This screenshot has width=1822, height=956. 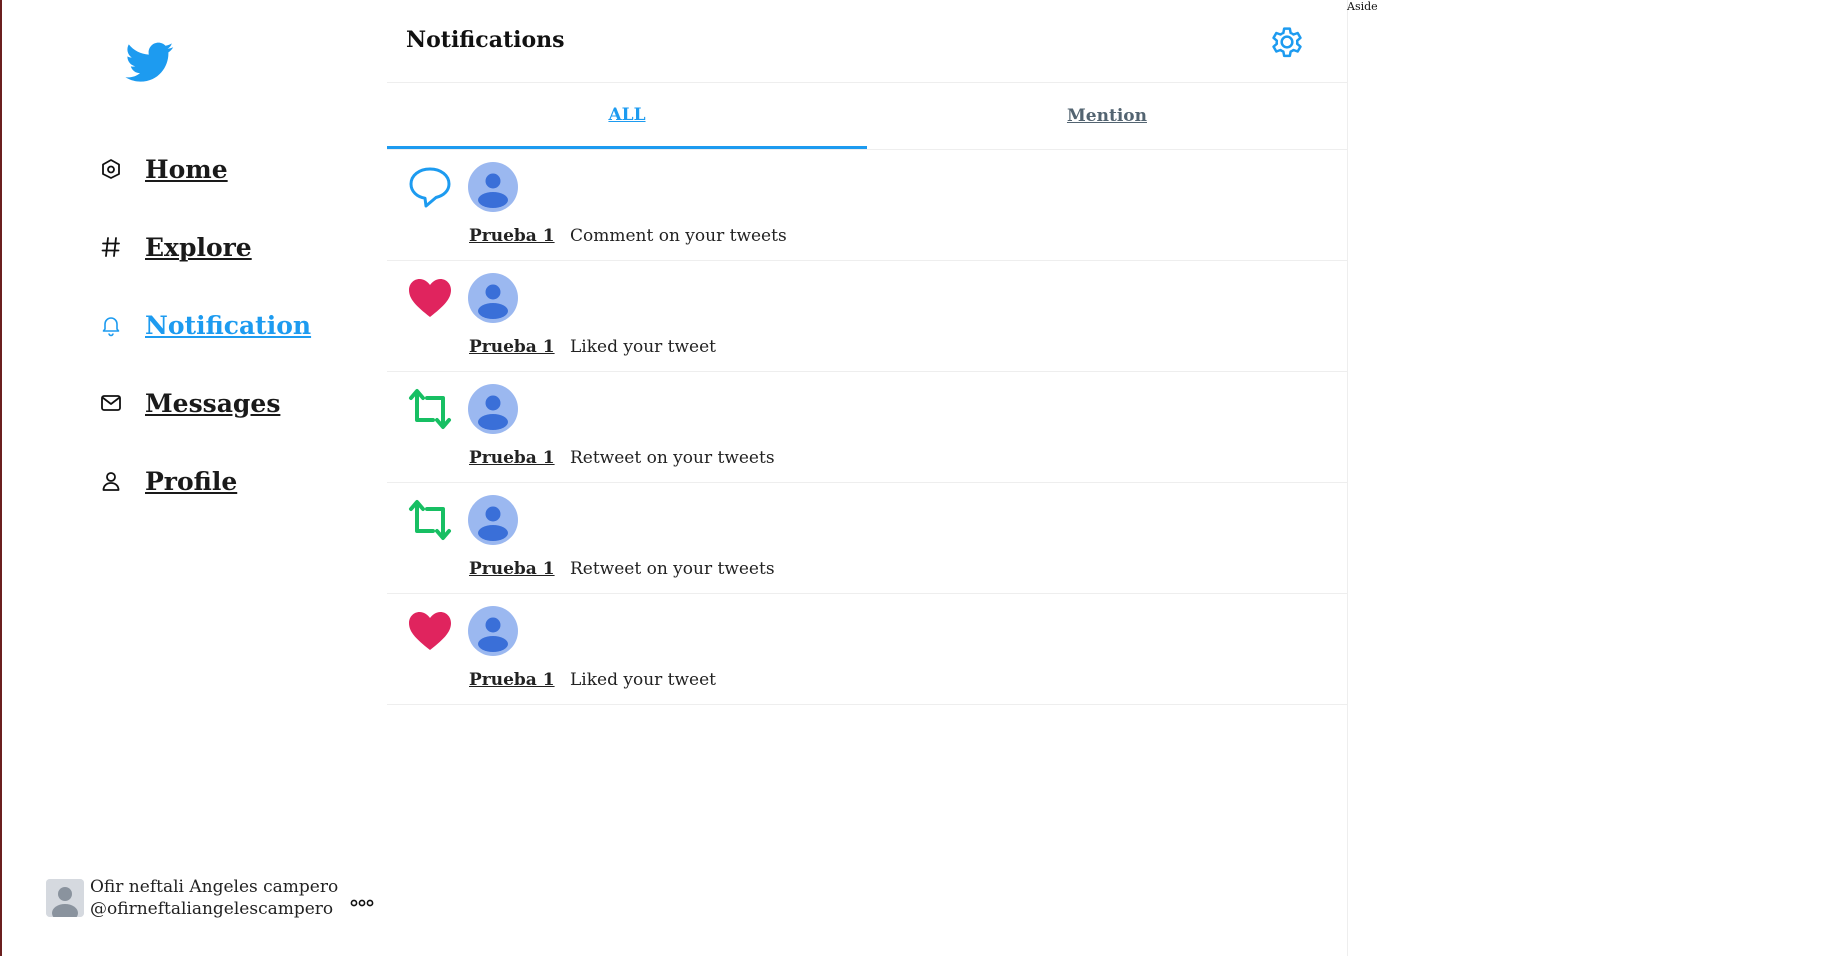 What do you see at coordinates (111, 481) in the screenshot?
I see `user-icon` at bounding box center [111, 481].